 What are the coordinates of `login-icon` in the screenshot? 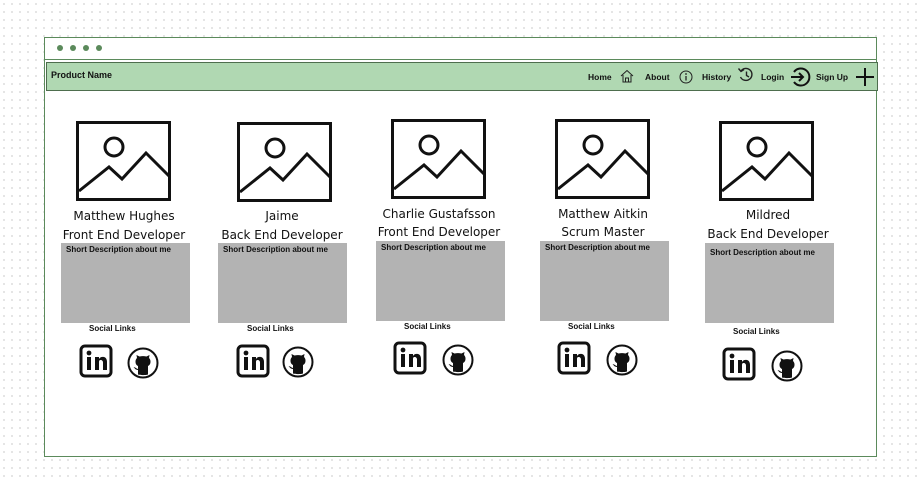 It's located at (800, 77).